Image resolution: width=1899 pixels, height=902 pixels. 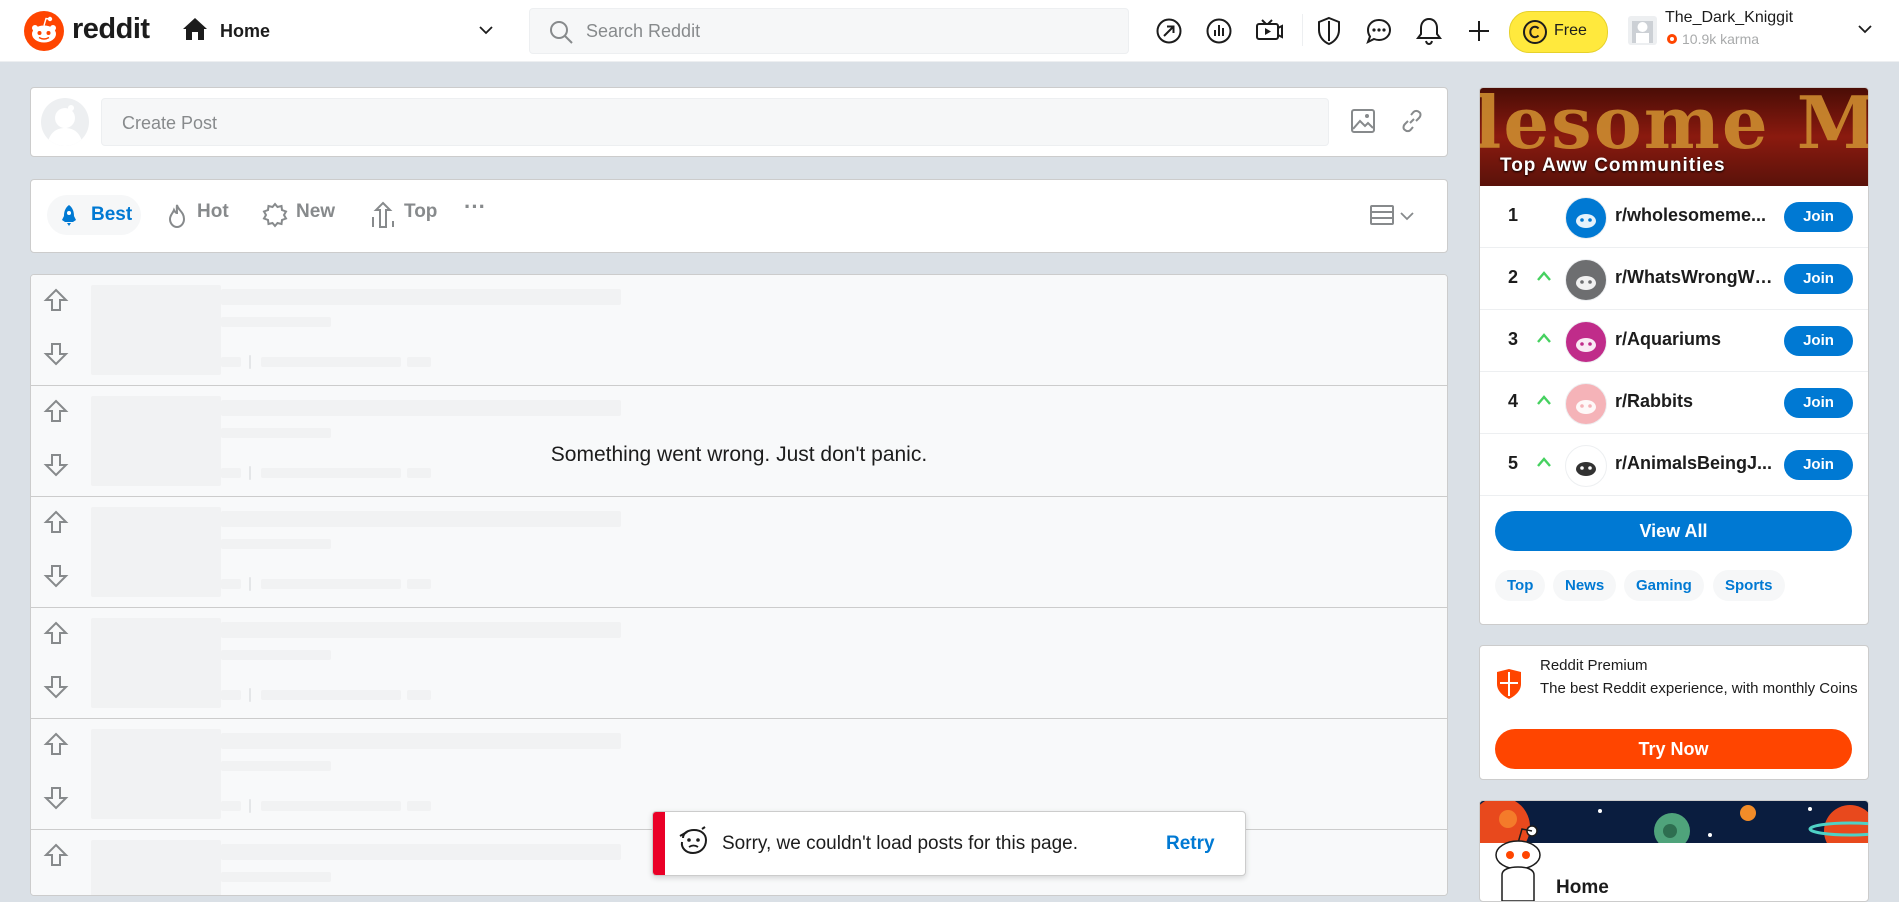 I want to click on home-label: Home, so click(x=245, y=31).